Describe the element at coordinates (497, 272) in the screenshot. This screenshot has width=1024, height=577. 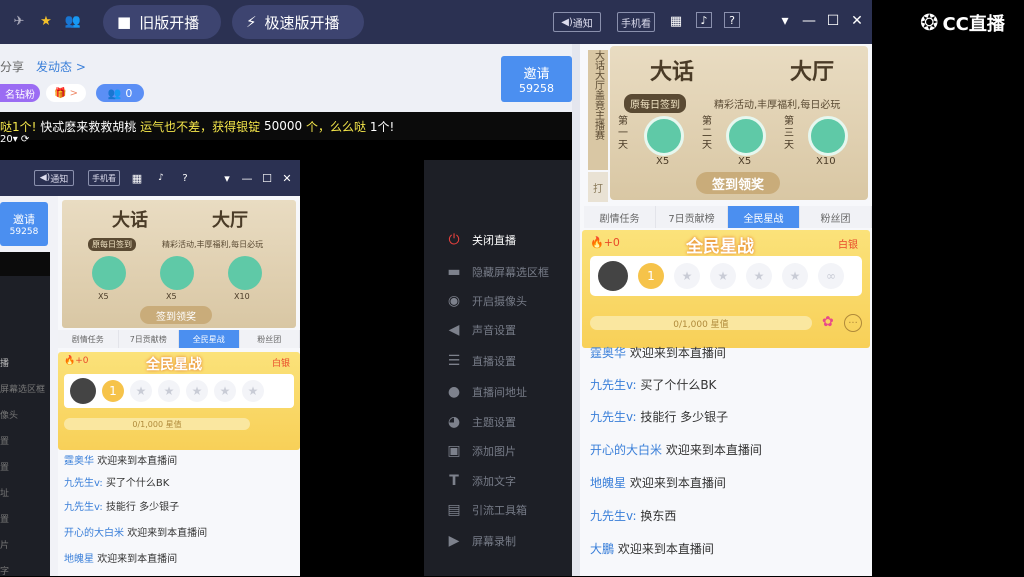
I see `menu-hide-region: ▬ 隐藏屏幕选区框` at that location.